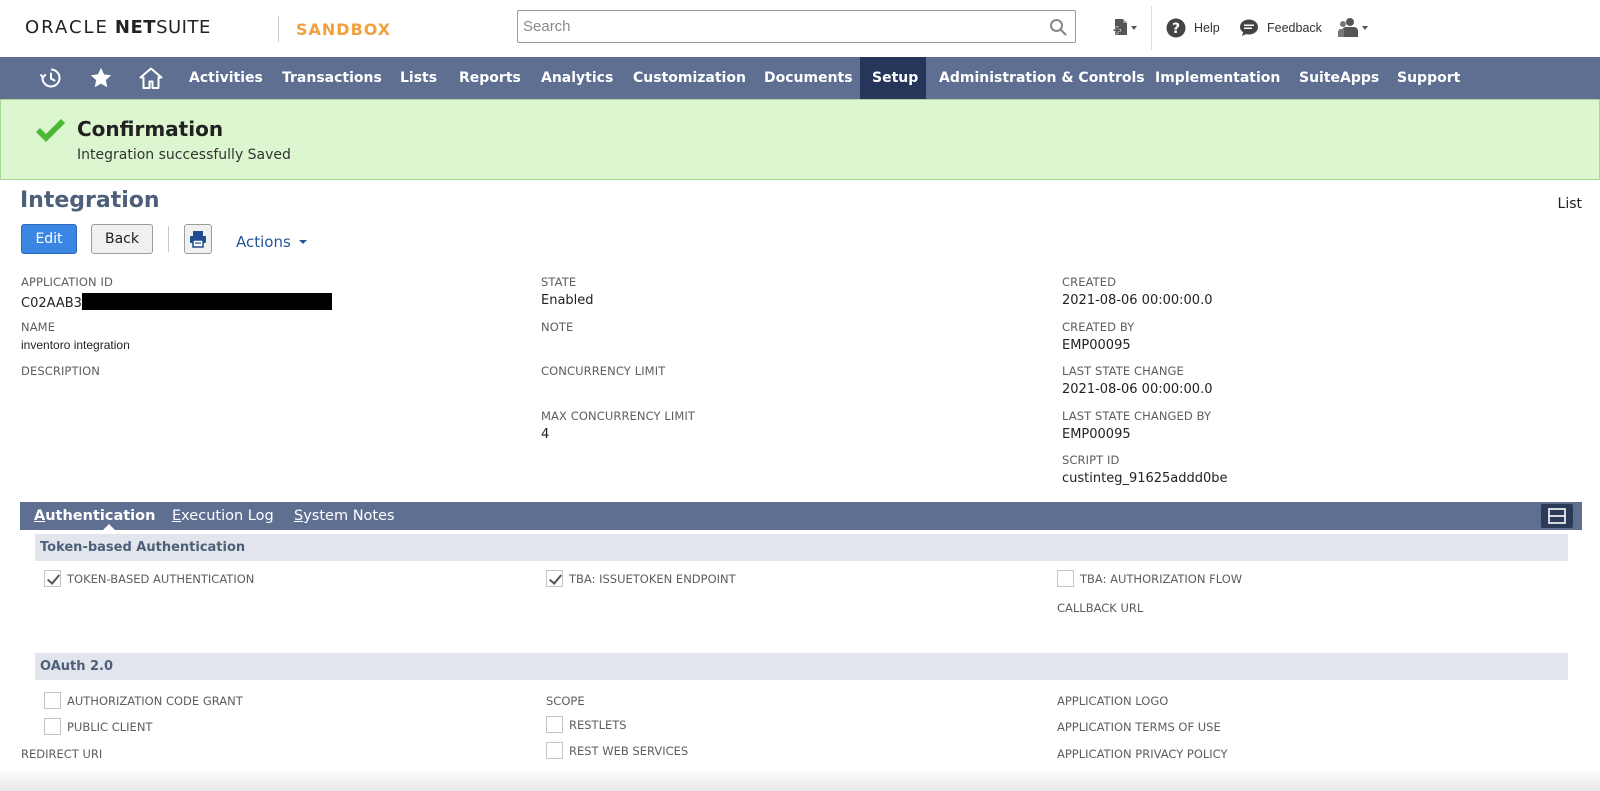 This screenshot has height=791, width=1600. What do you see at coordinates (1137, 291) in the screenshot?
I see `field-created: CREATED 2021-08-06 00:00:00.0` at bounding box center [1137, 291].